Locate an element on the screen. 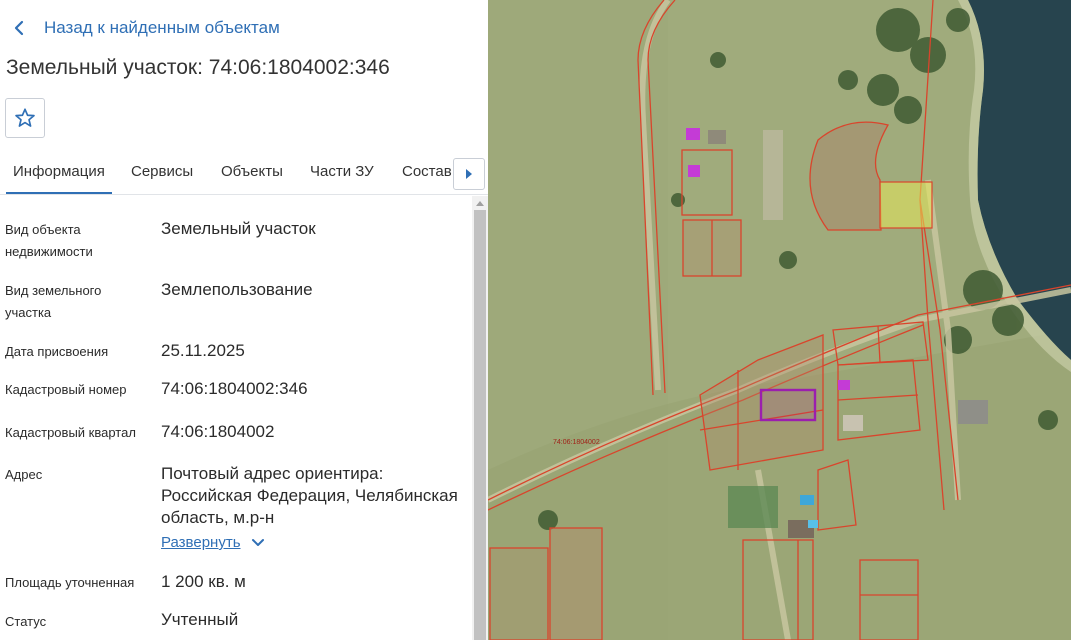  status-value: Учтенный is located at coordinates (200, 619).